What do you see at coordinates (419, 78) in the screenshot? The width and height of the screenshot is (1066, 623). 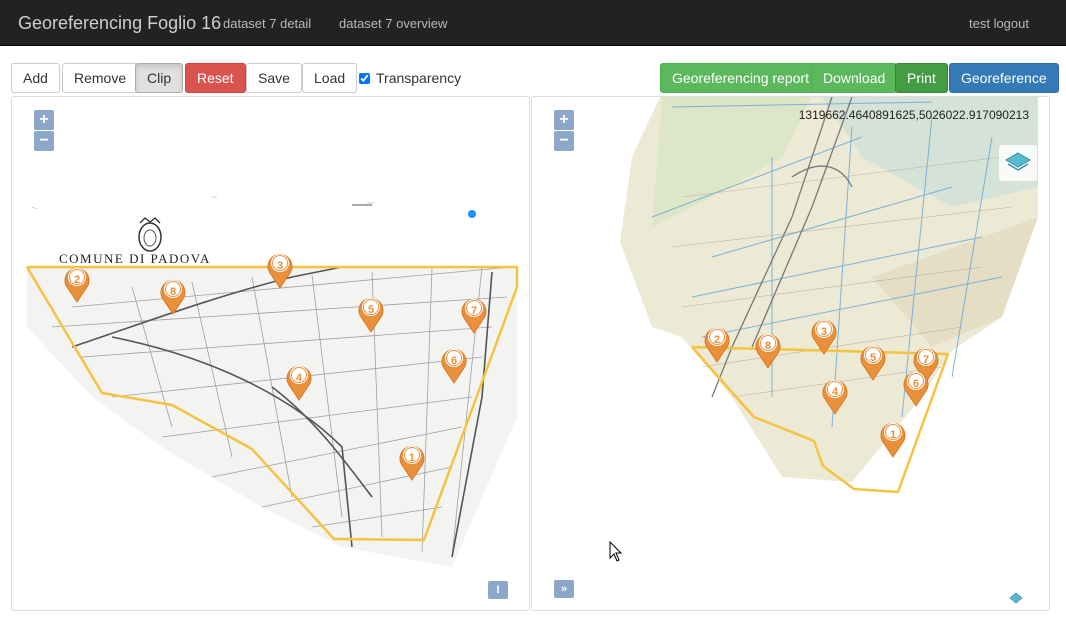 I see `transparency-label: Transparency` at bounding box center [419, 78].